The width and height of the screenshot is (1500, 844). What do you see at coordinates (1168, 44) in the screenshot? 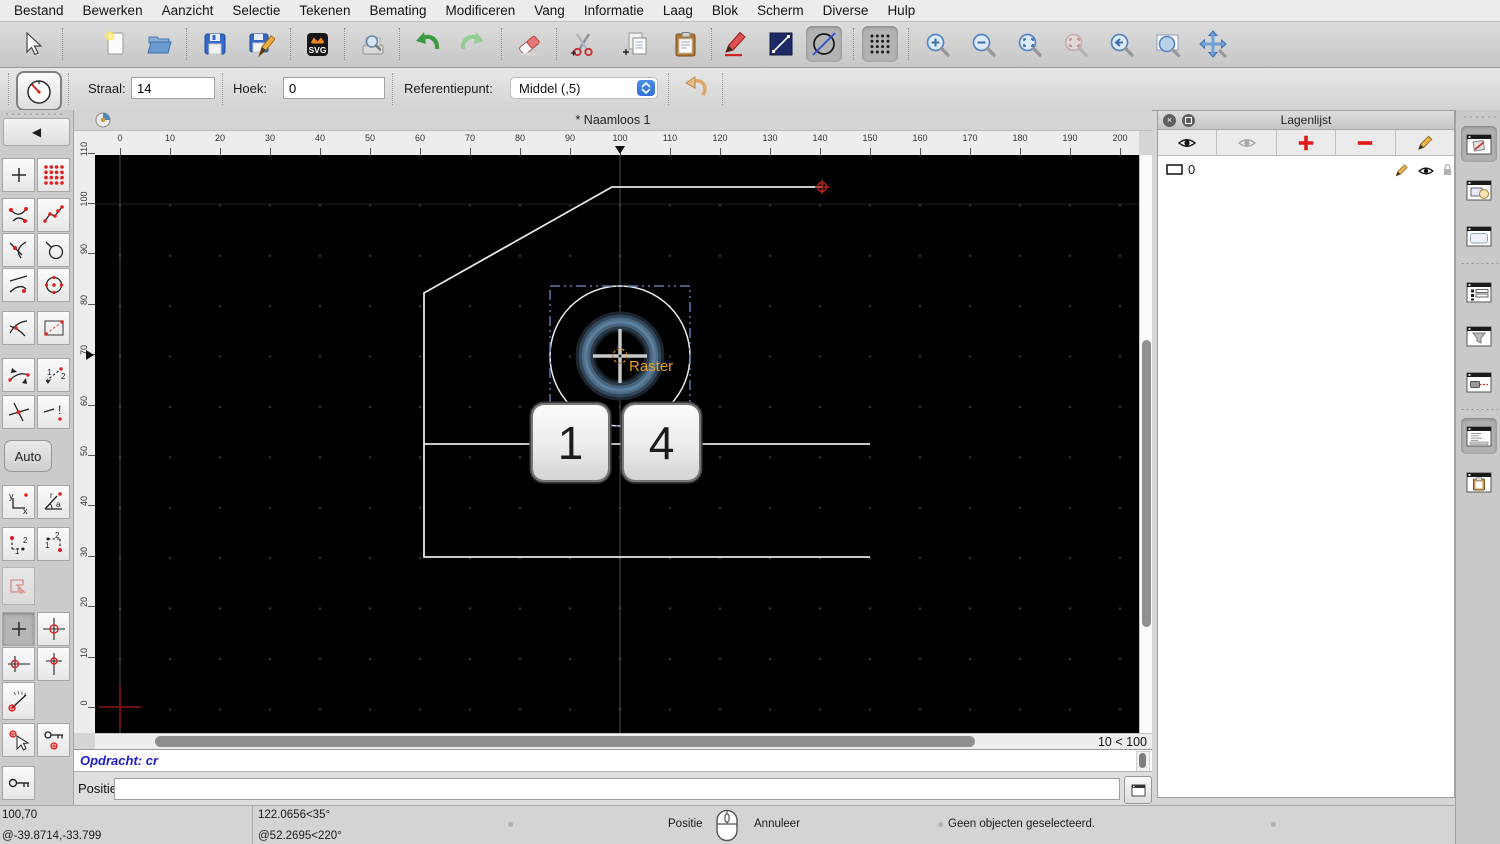
I see `zoom-window-button` at bounding box center [1168, 44].